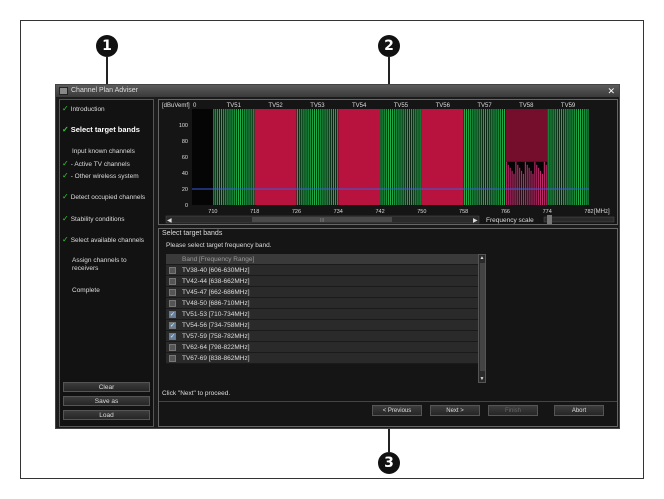 This screenshot has height=499, width=664. I want to click on step-label: Assign channels to receivers, so click(99, 264).